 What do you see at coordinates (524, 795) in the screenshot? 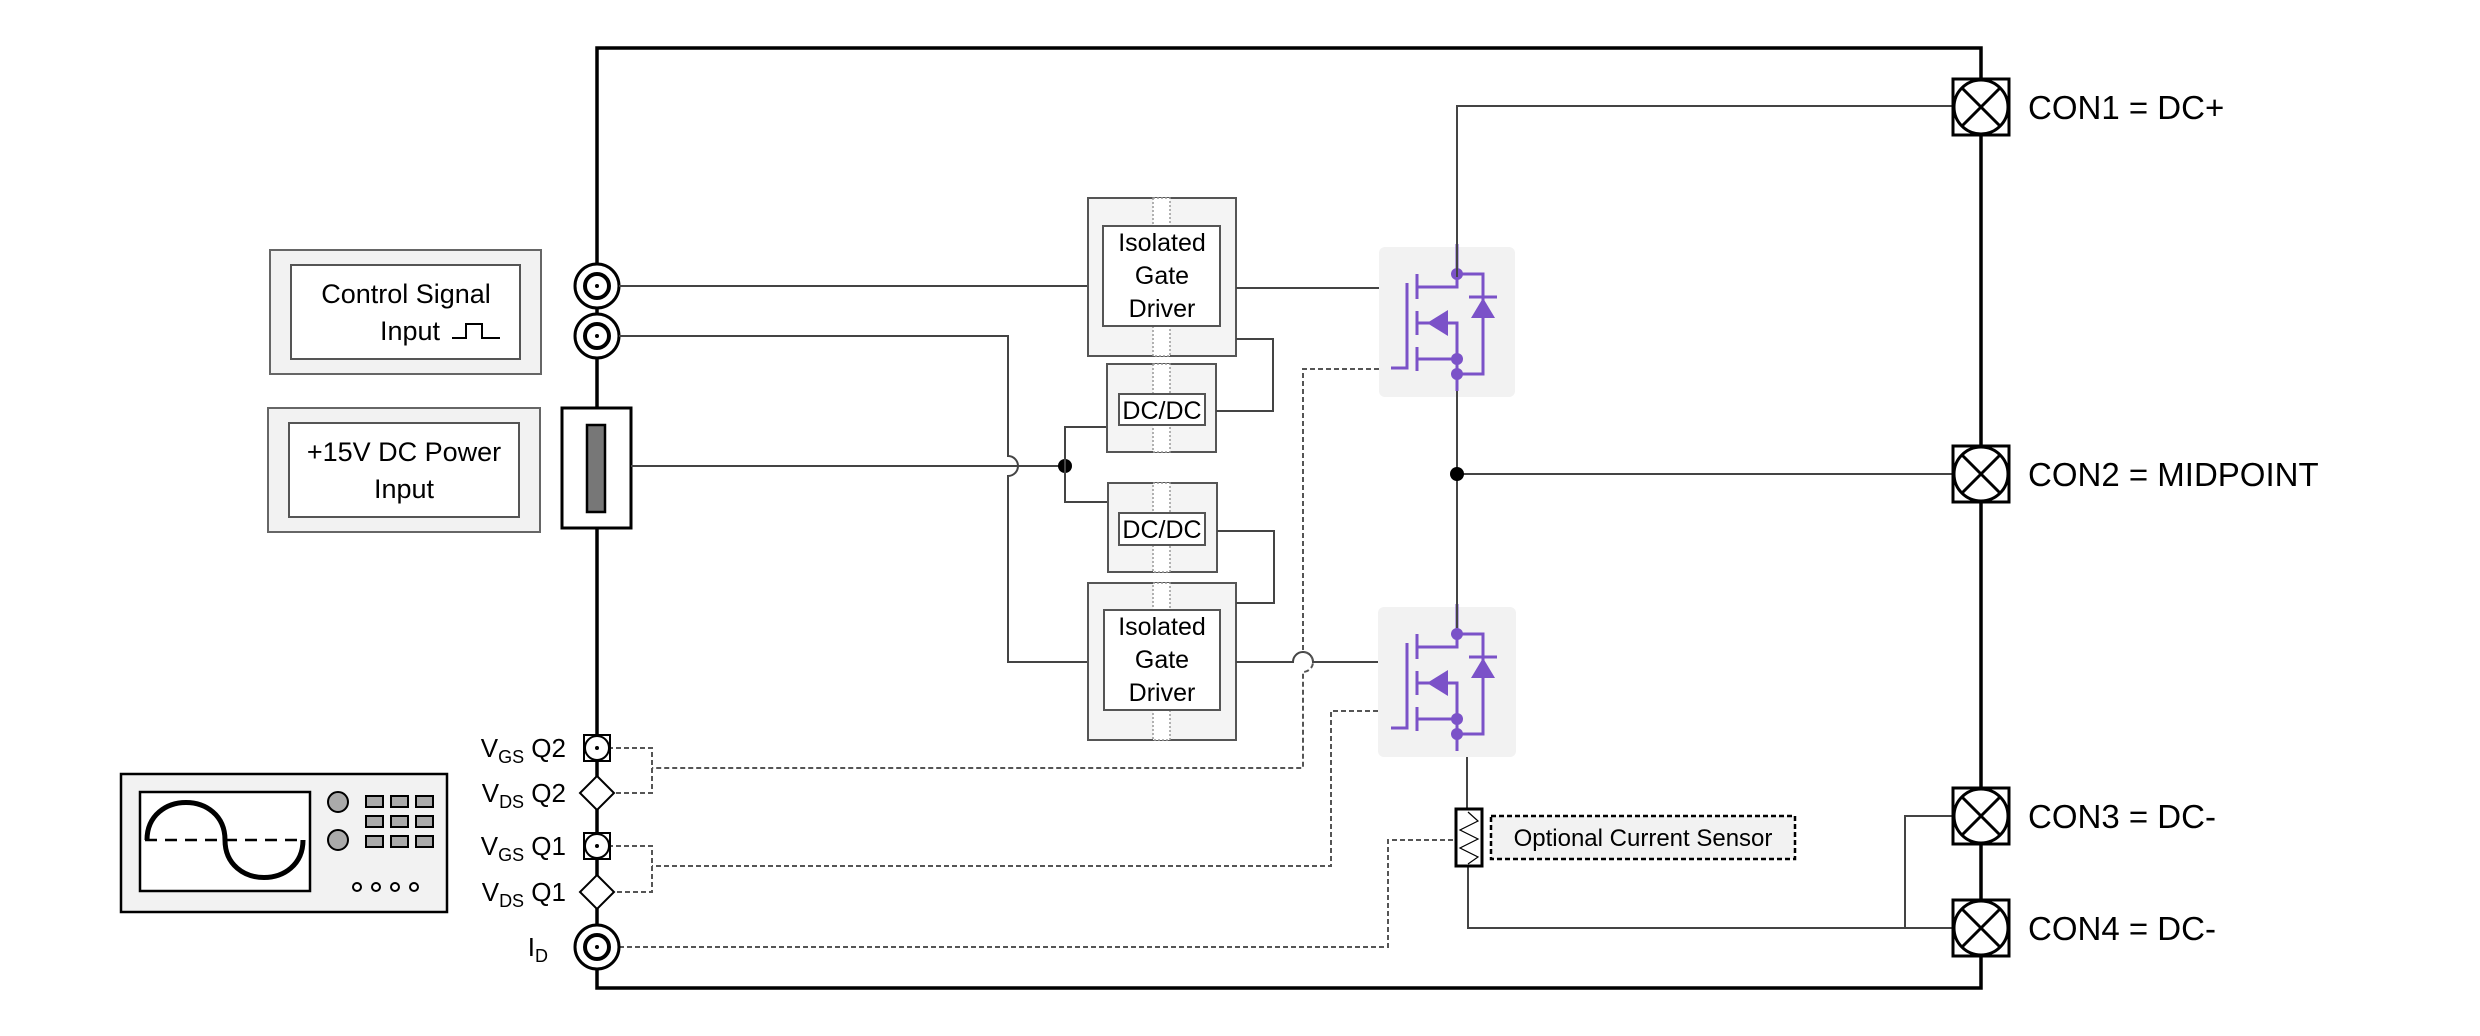
I see `label-vds-q2: VDS Q2` at bounding box center [524, 795].